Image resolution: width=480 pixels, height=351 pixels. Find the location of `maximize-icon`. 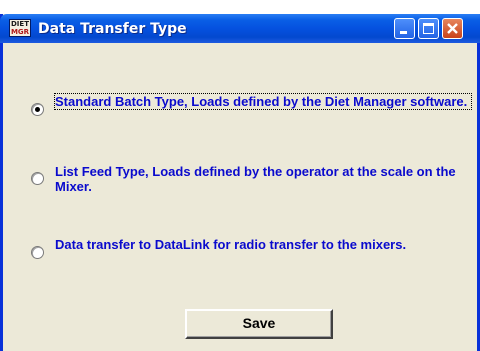

maximize-icon is located at coordinates (428, 28).